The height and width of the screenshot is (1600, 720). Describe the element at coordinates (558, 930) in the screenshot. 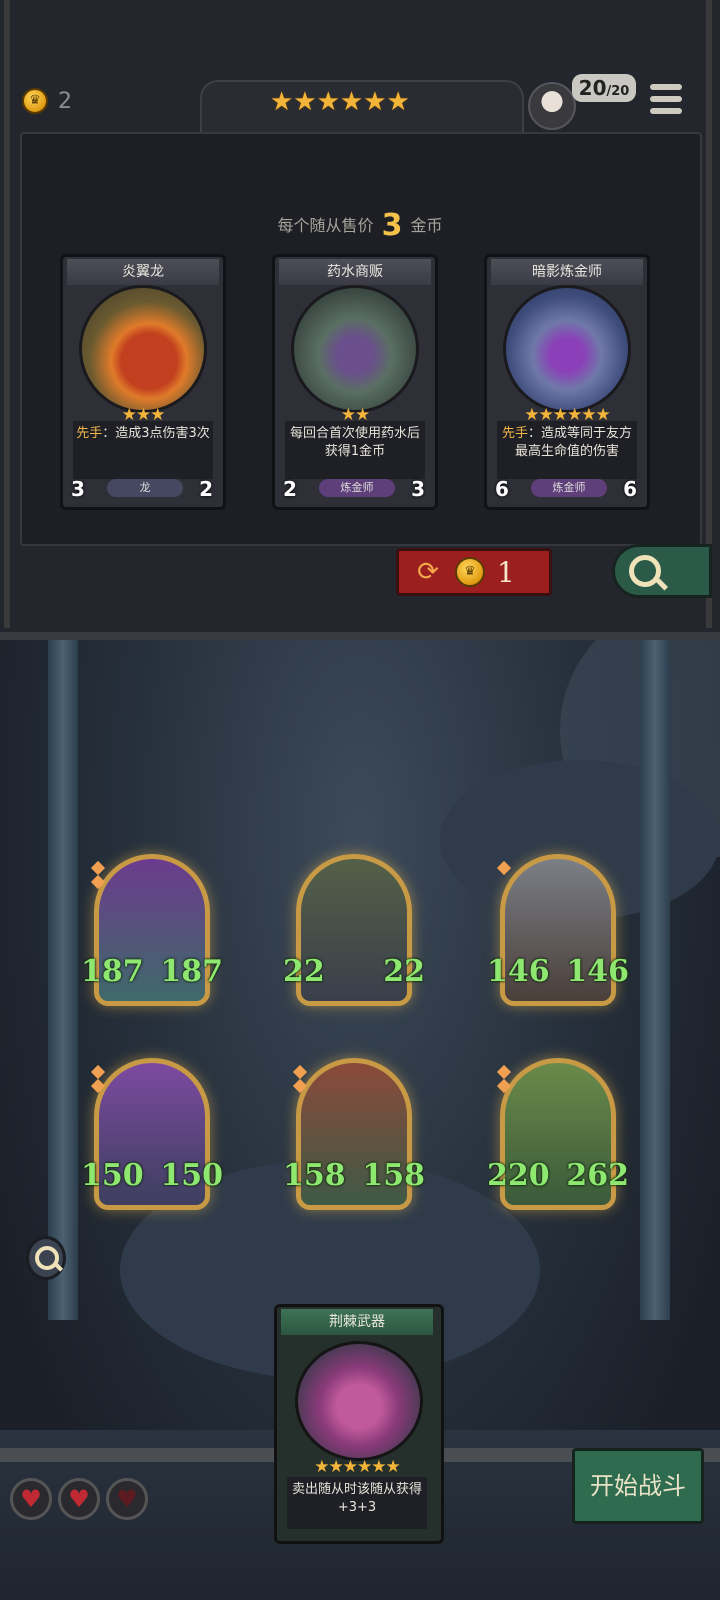

I see `board-minion: 146 146` at that location.